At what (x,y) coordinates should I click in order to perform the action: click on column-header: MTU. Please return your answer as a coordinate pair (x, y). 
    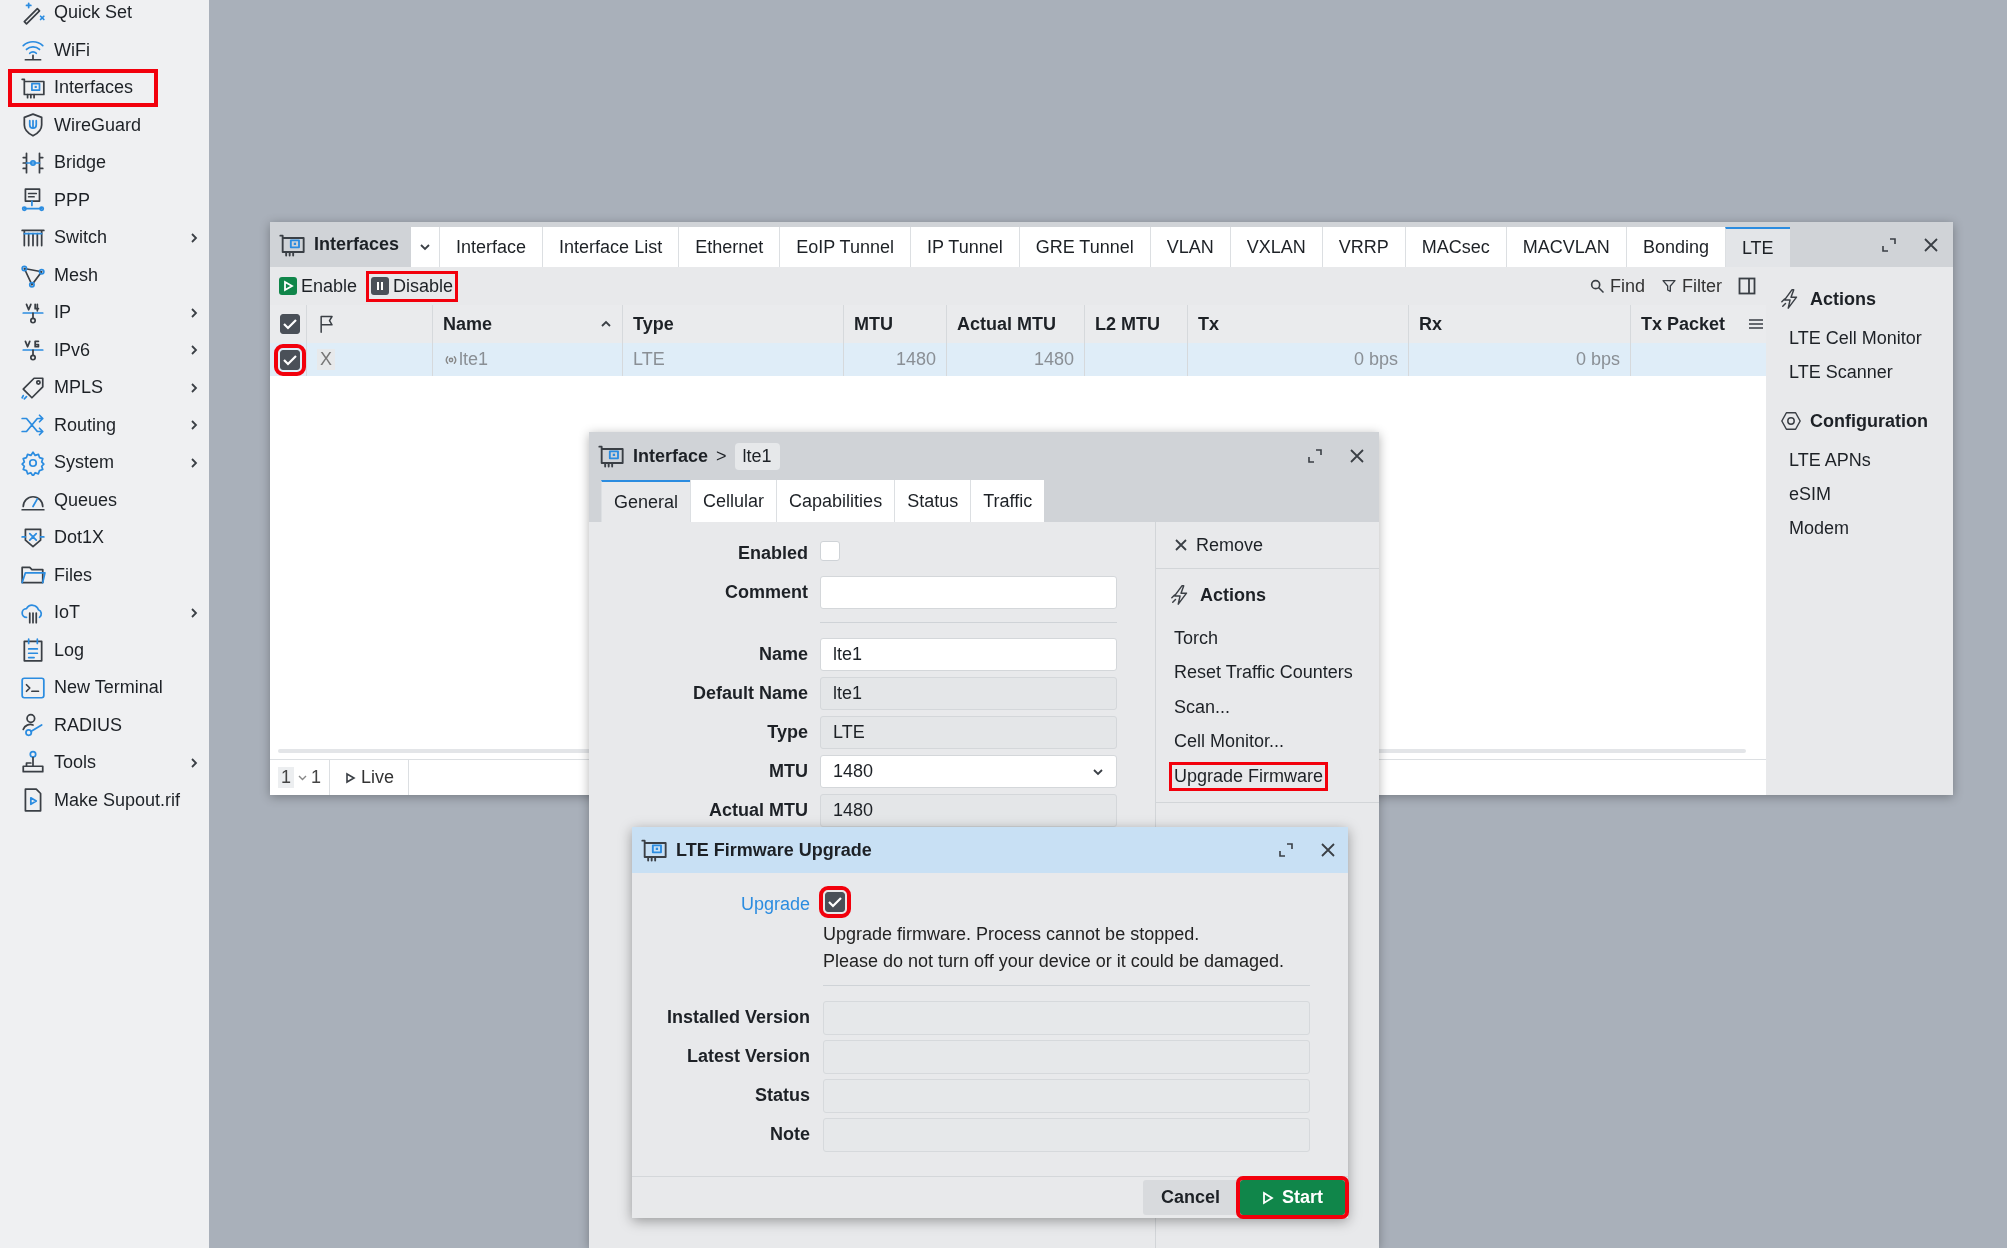
    Looking at the image, I should click on (895, 324).